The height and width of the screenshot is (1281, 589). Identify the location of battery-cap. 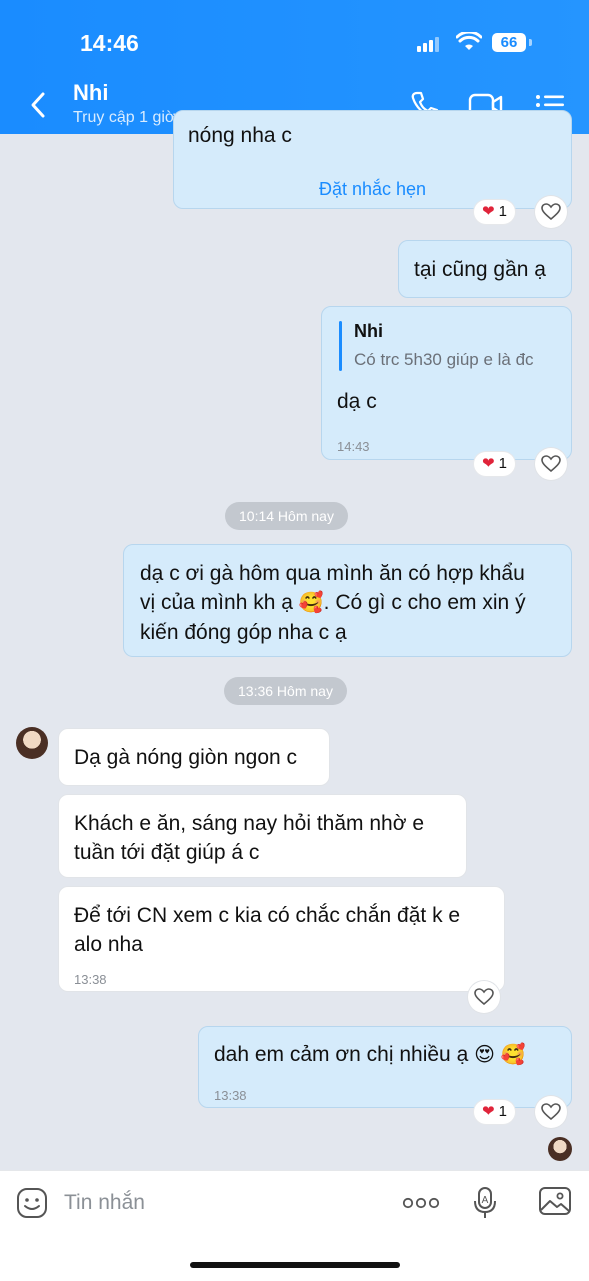
(530, 42).